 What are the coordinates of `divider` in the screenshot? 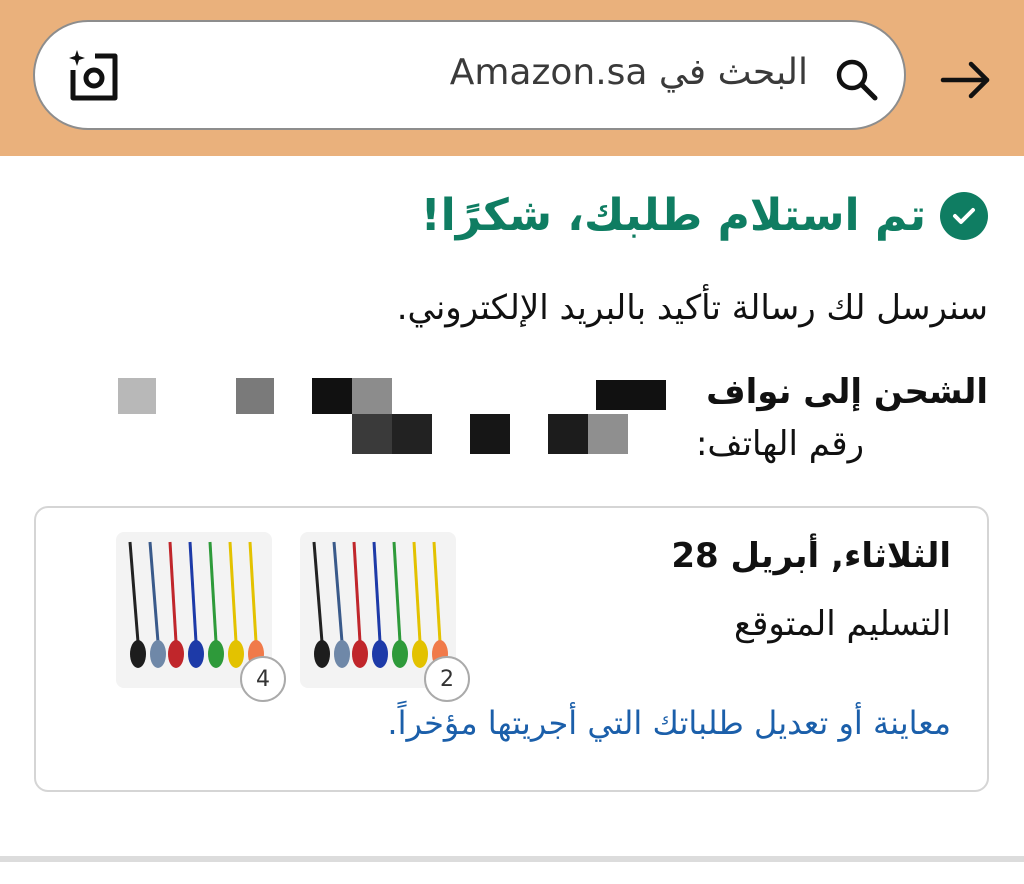 It's located at (512, 859).